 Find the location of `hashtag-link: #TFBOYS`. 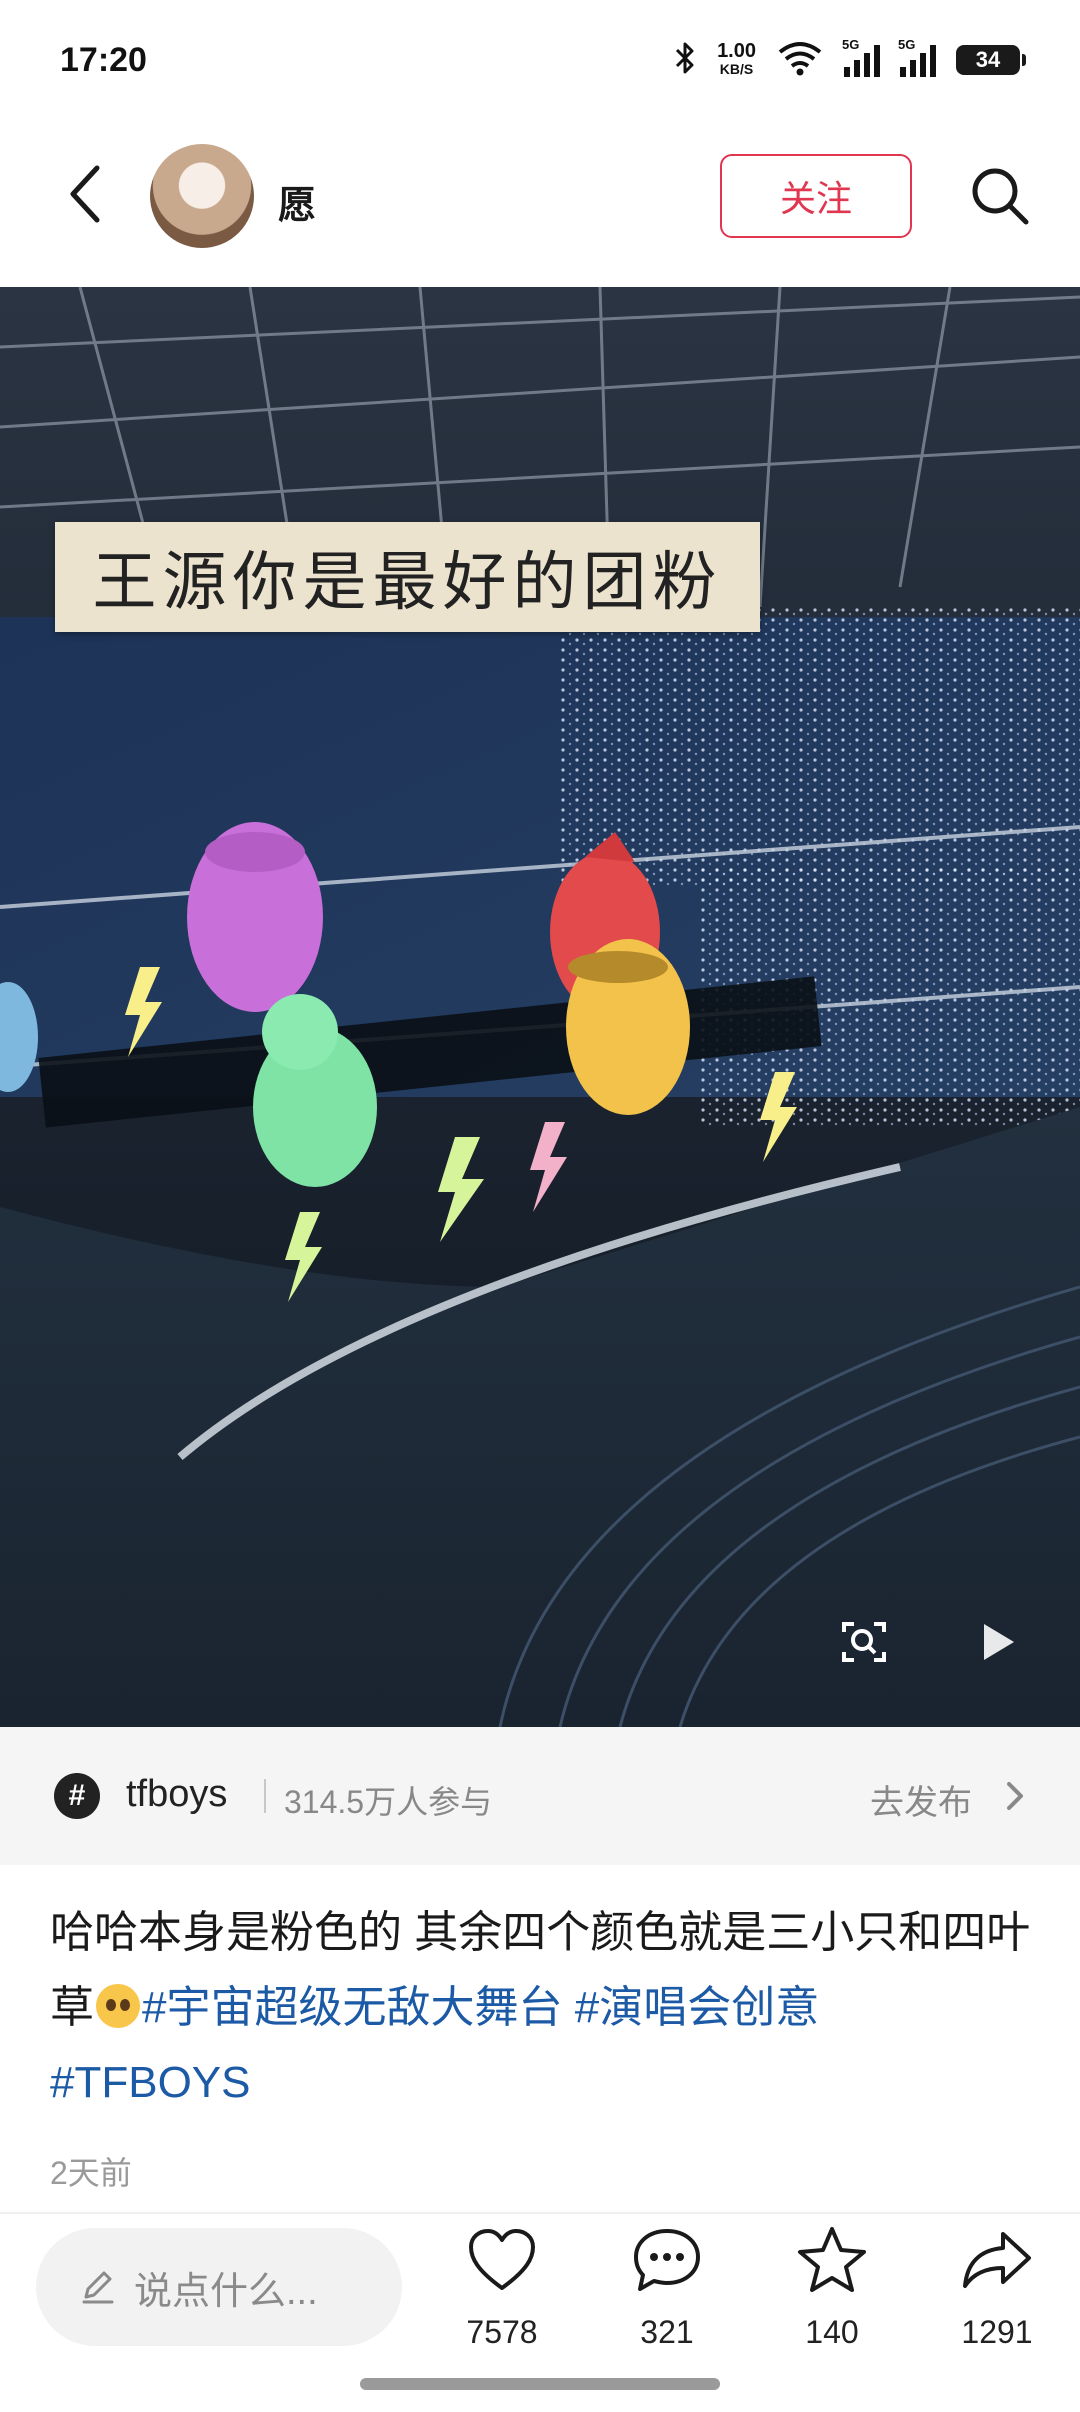

hashtag-link: #TFBOYS is located at coordinates (150, 2082).